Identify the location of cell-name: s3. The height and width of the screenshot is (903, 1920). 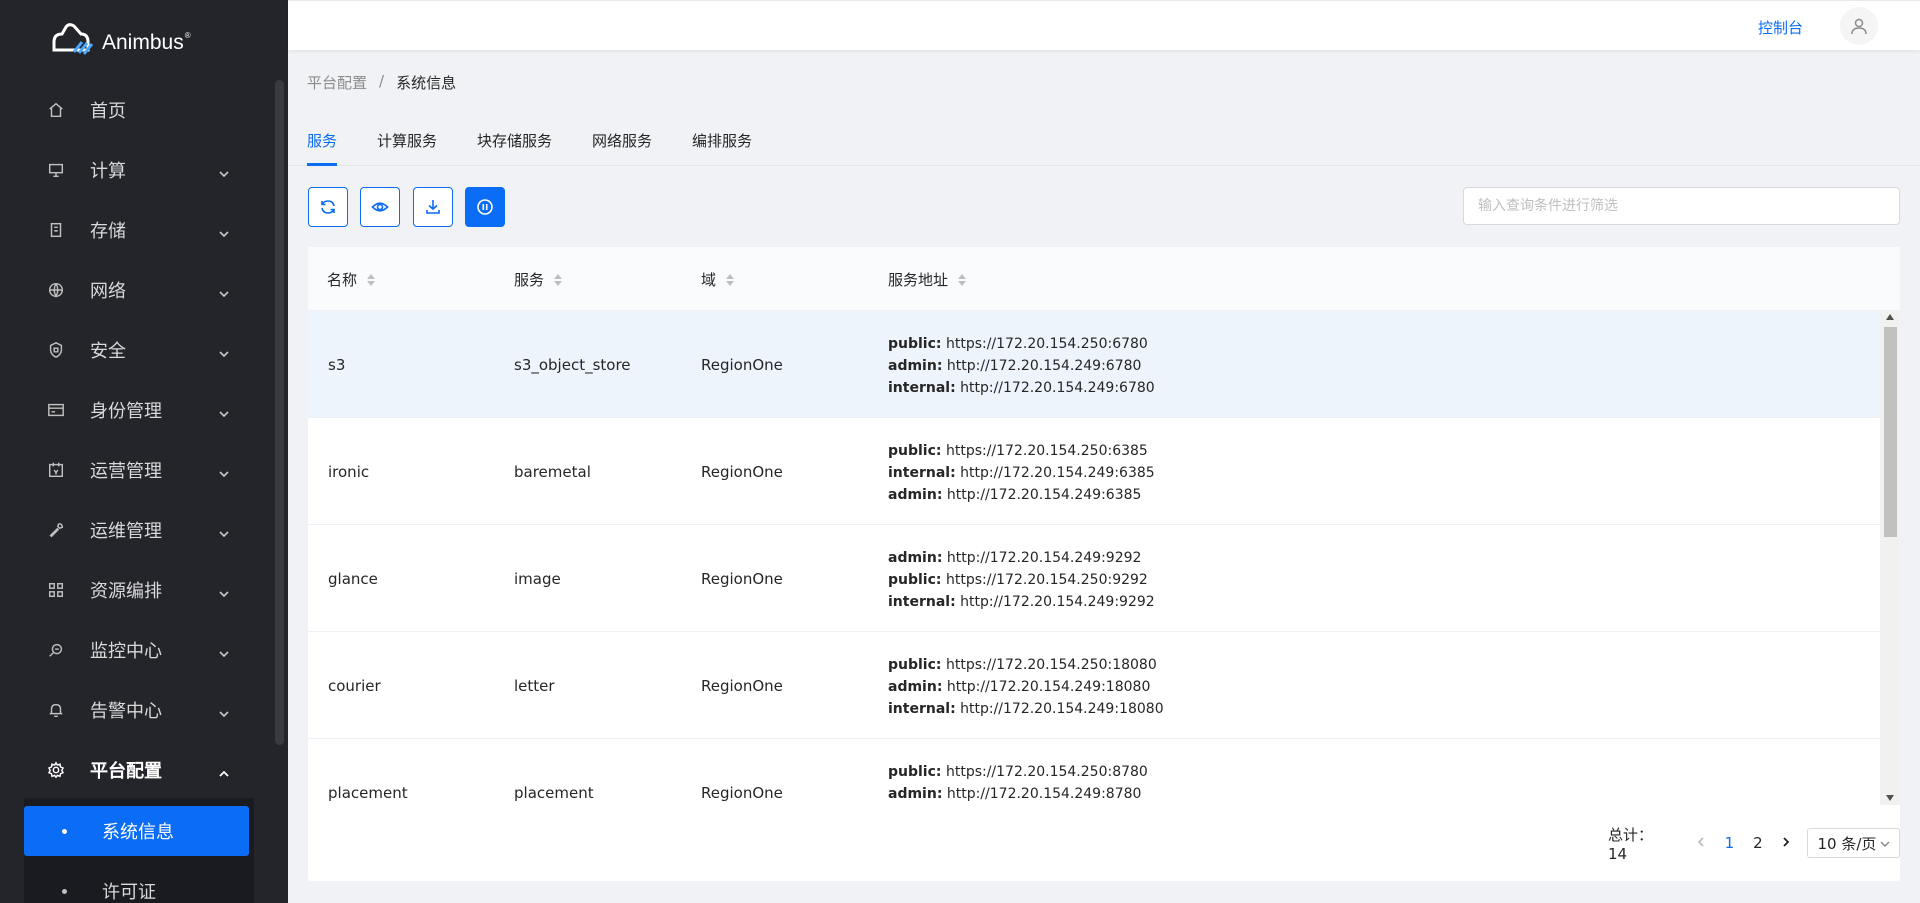
(337, 365).